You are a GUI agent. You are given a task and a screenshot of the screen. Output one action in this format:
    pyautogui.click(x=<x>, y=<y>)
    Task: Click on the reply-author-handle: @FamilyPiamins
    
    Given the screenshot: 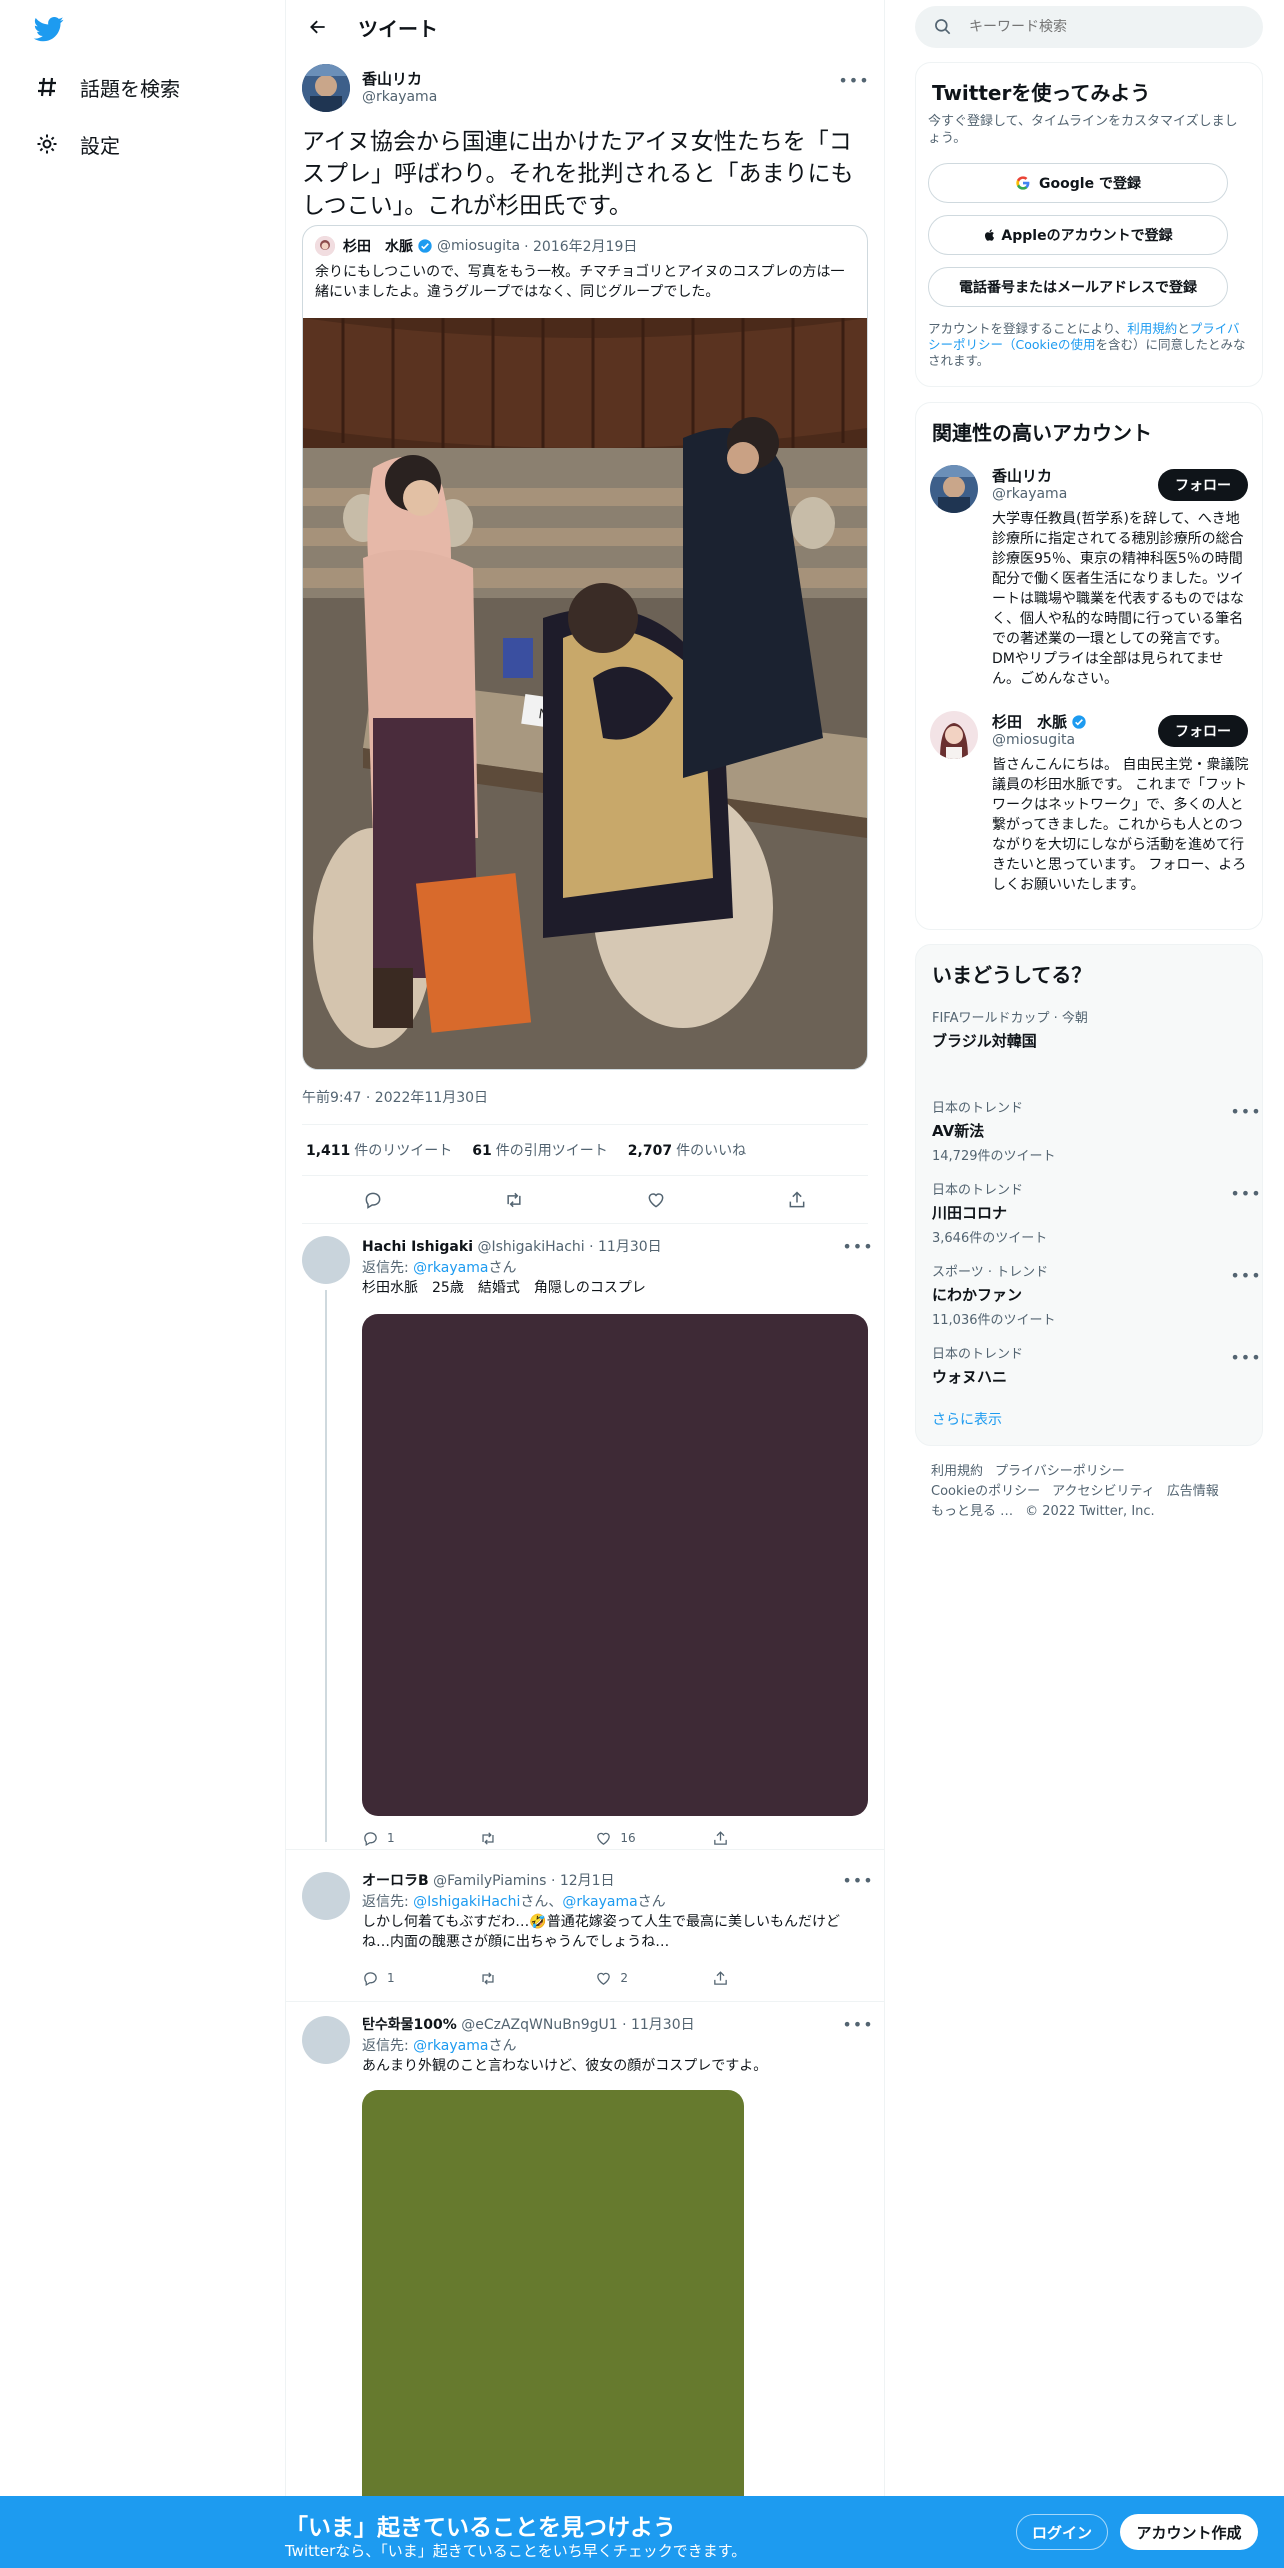 What is the action you would take?
    pyautogui.click(x=489, y=1881)
    